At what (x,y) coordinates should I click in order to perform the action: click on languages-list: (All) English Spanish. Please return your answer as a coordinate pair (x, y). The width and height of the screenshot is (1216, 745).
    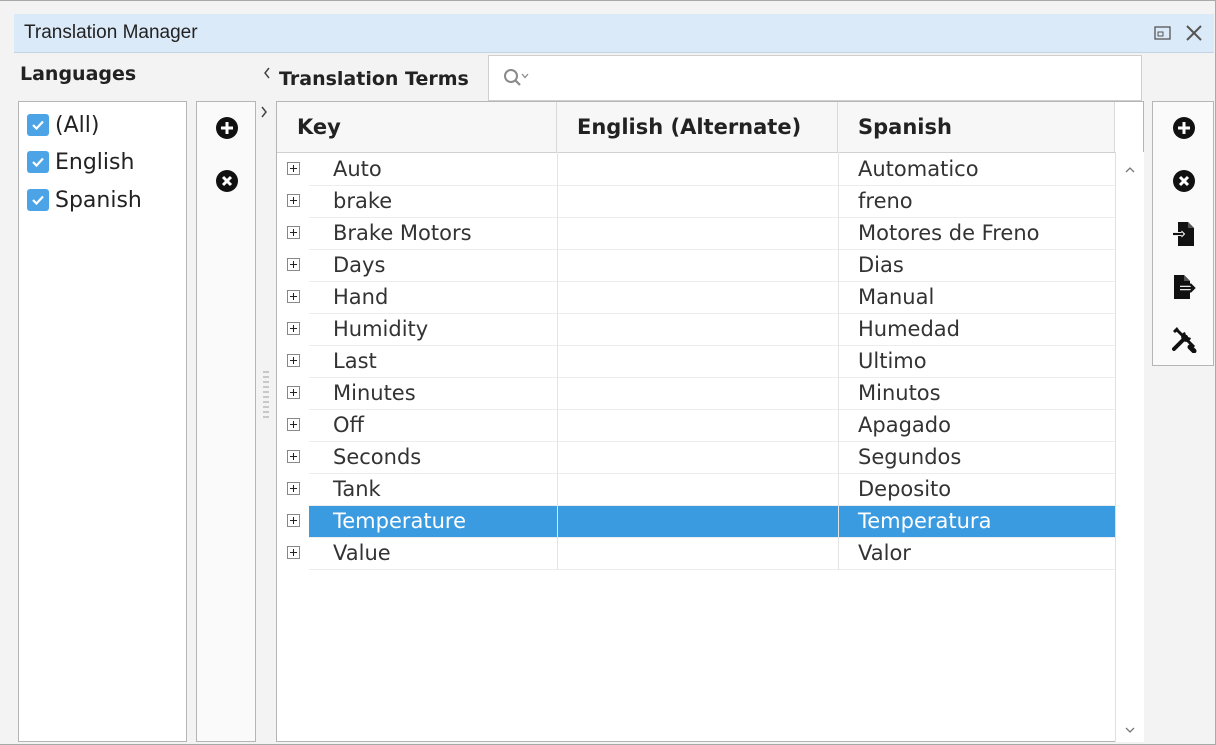
    Looking at the image, I should click on (102, 421).